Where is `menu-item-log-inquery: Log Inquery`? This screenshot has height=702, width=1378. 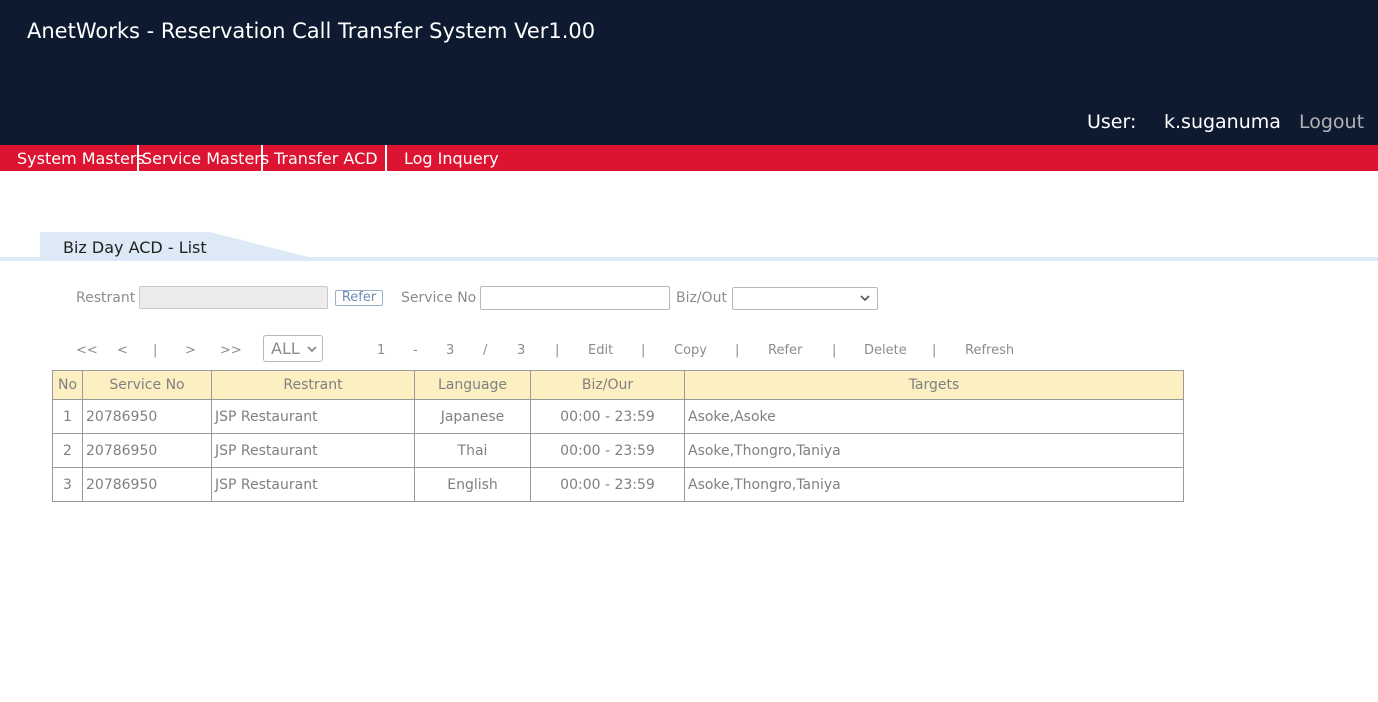 menu-item-log-inquery: Log Inquery is located at coordinates (451, 158).